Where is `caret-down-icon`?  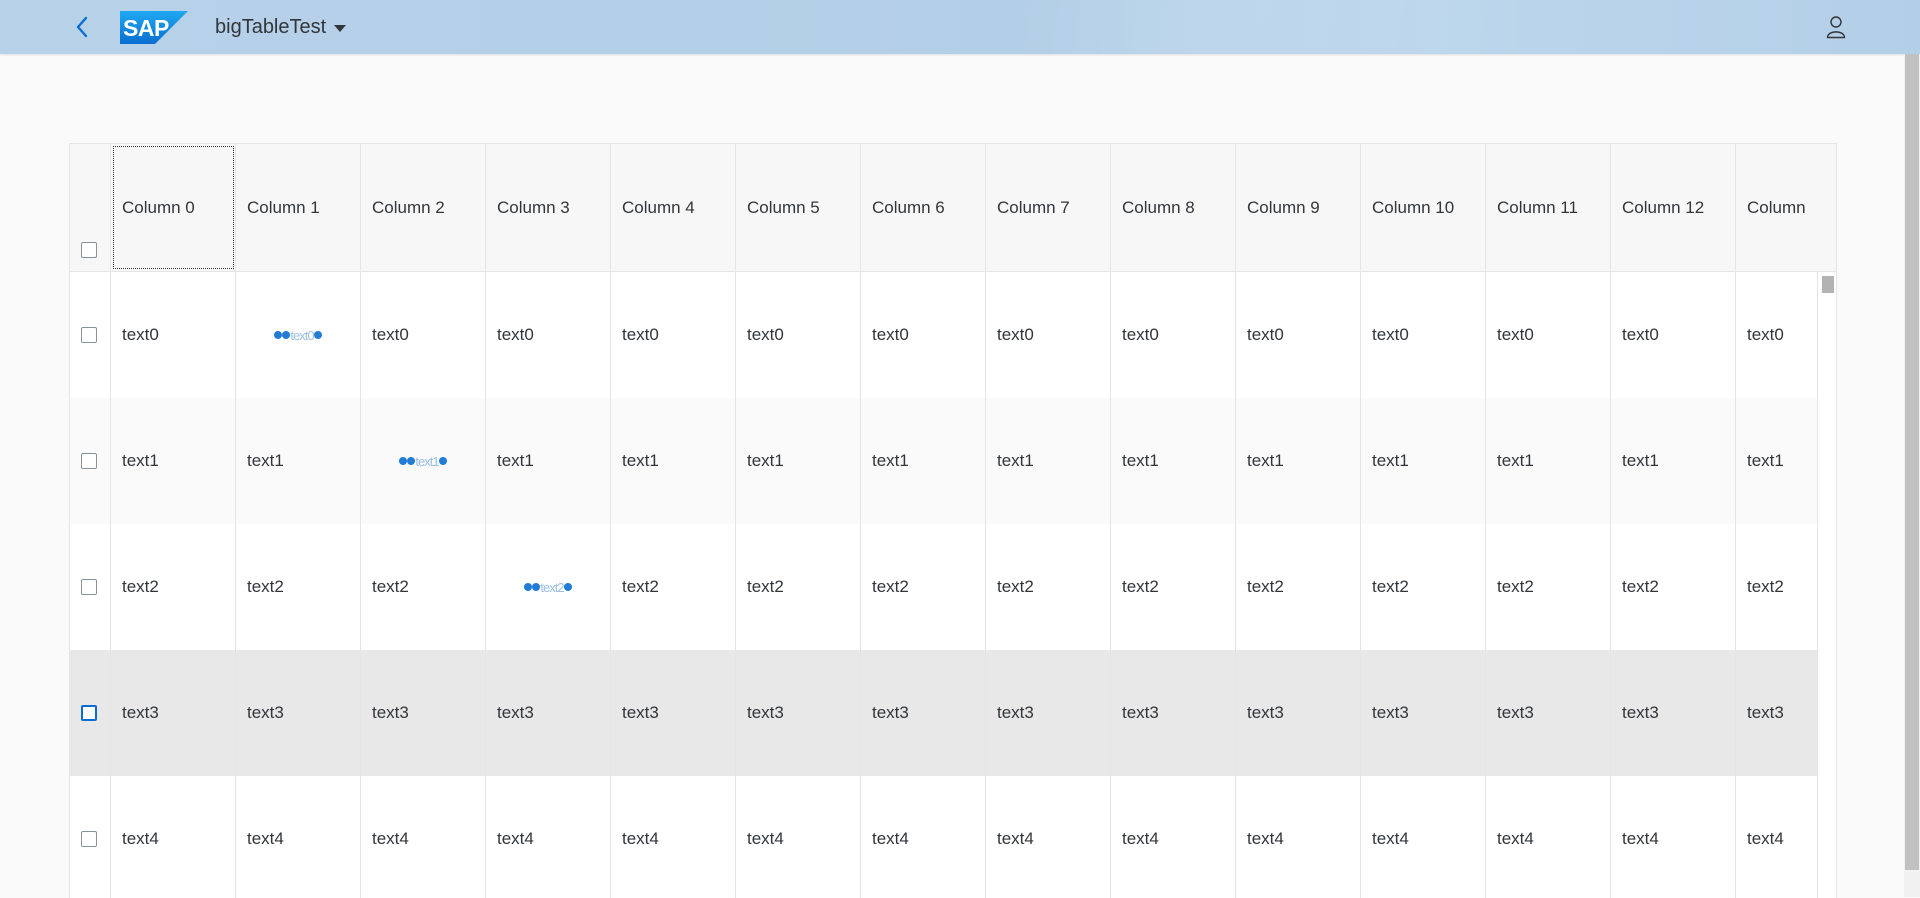
caret-down-icon is located at coordinates (340, 28).